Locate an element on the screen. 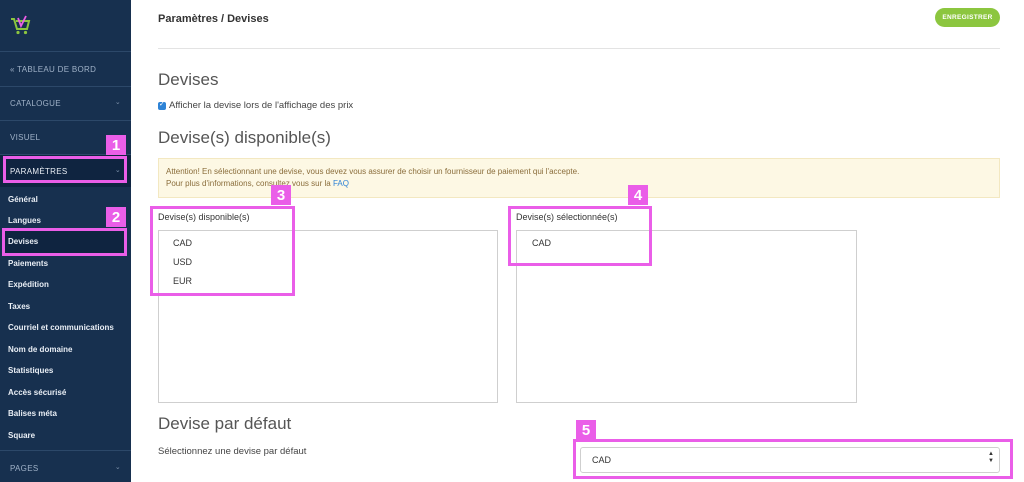 Image resolution: width=1024 pixels, height=482 pixels. sidebar-item-label: CATALOGUE is located at coordinates (35, 103).